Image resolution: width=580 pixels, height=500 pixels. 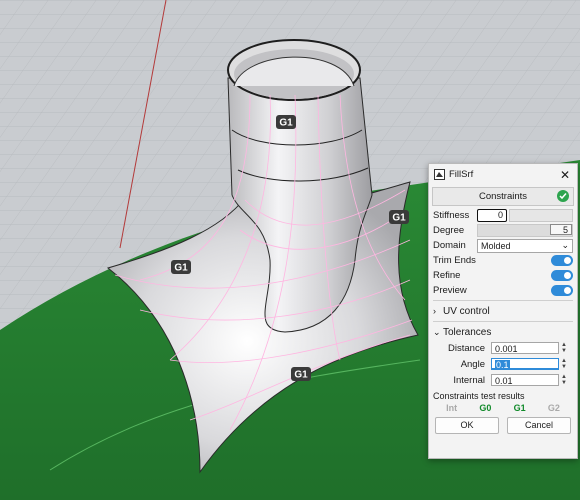 What do you see at coordinates (562, 275) in the screenshot?
I see `refine-toggle` at bounding box center [562, 275].